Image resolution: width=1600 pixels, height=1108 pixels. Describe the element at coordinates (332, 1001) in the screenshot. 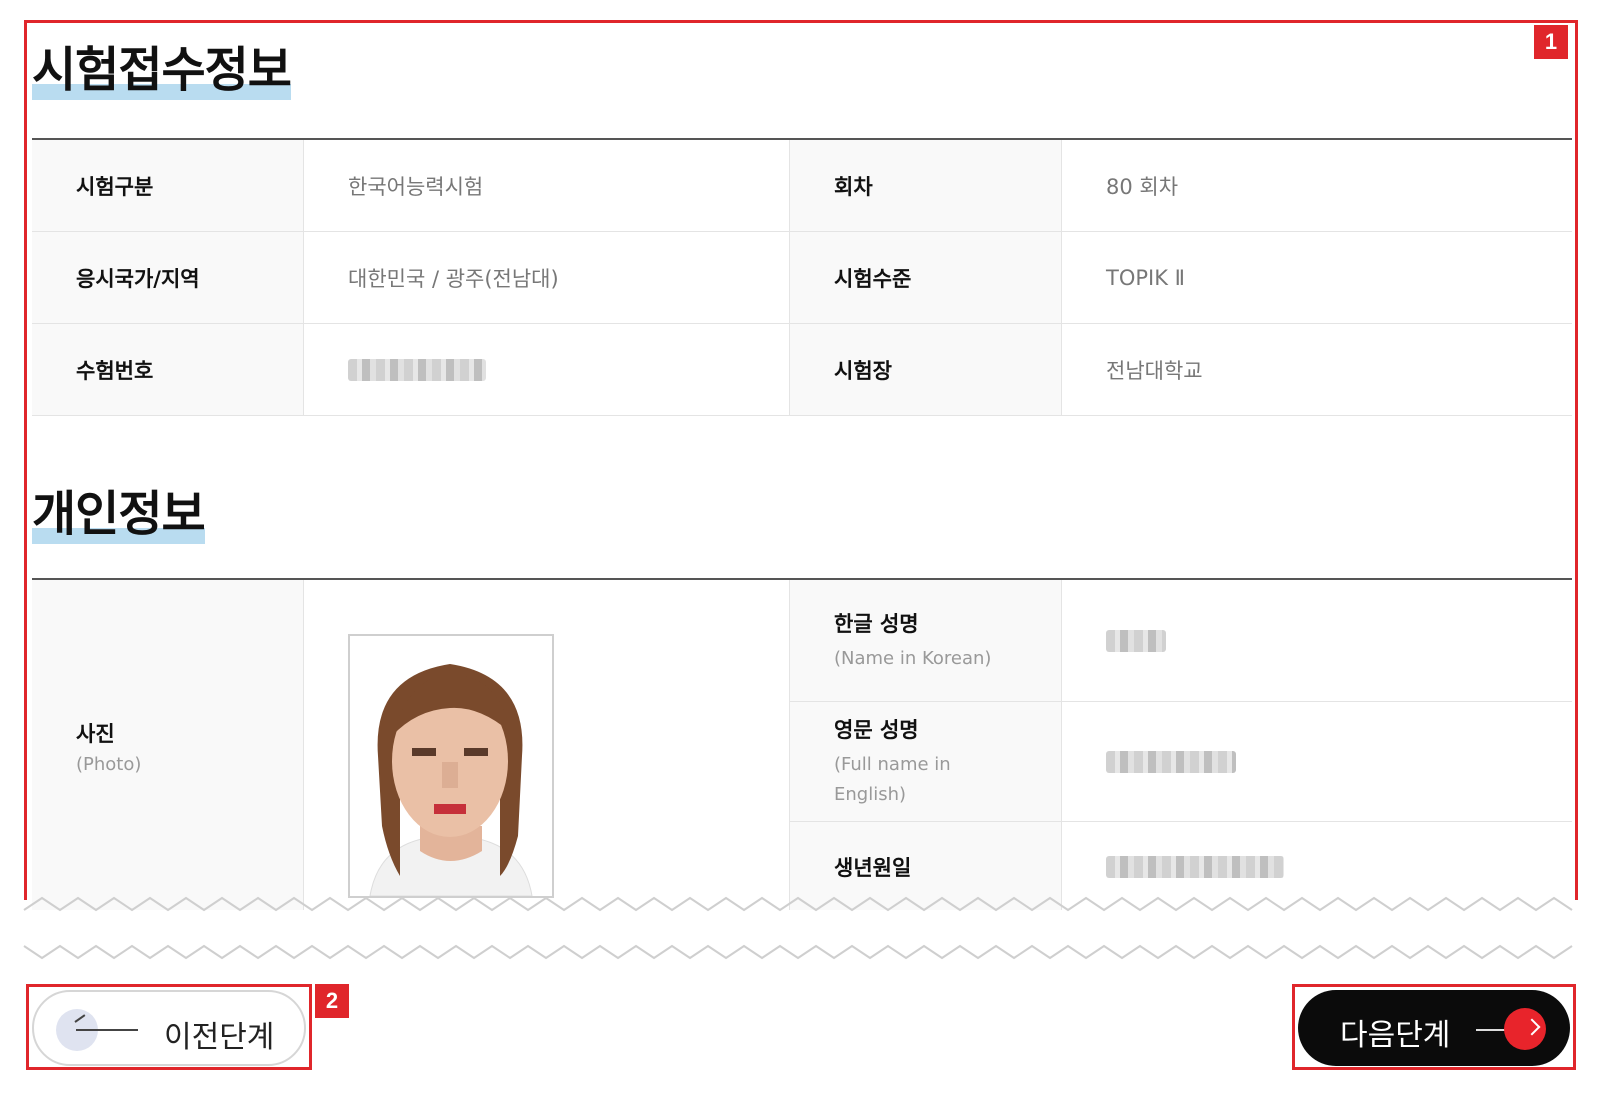

I see `annotation-badge-2: 2` at that location.